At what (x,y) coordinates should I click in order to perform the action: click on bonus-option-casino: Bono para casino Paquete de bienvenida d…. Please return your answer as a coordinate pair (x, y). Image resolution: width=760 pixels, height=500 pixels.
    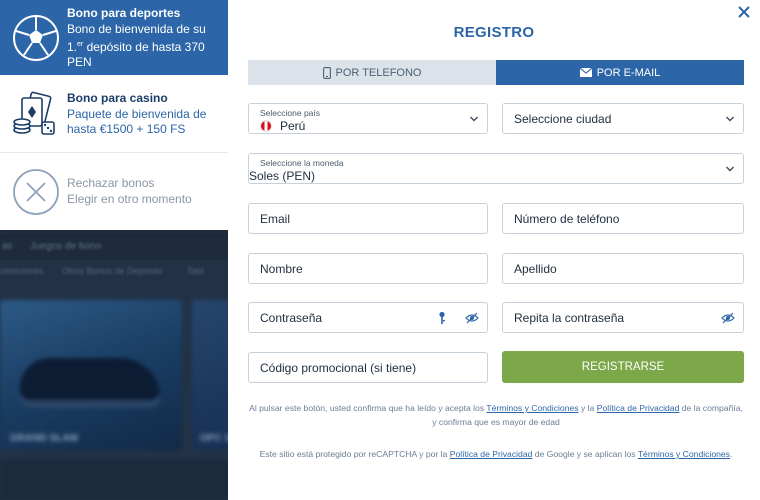
    Looking at the image, I should click on (114, 114).